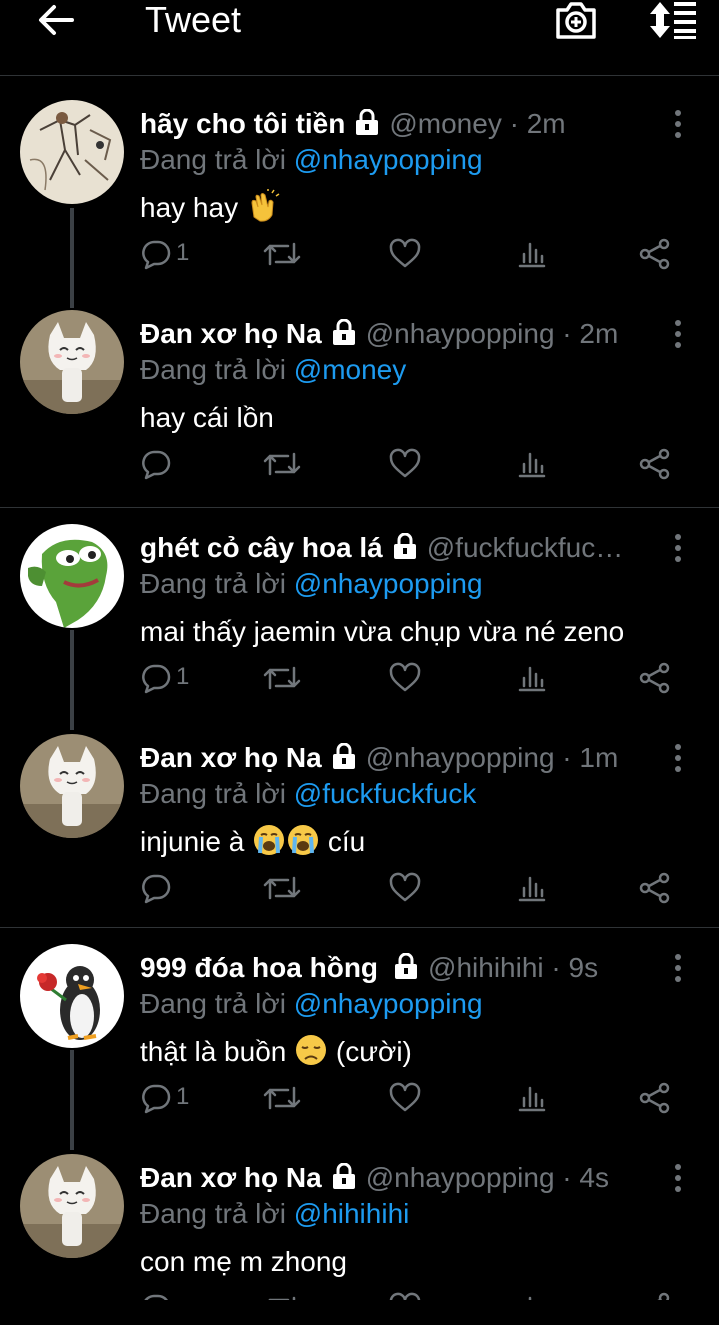 The height and width of the screenshot is (1325, 719). Describe the element at coordinates (672, 20) in the screenshot. I see `sort-icon` at that location.